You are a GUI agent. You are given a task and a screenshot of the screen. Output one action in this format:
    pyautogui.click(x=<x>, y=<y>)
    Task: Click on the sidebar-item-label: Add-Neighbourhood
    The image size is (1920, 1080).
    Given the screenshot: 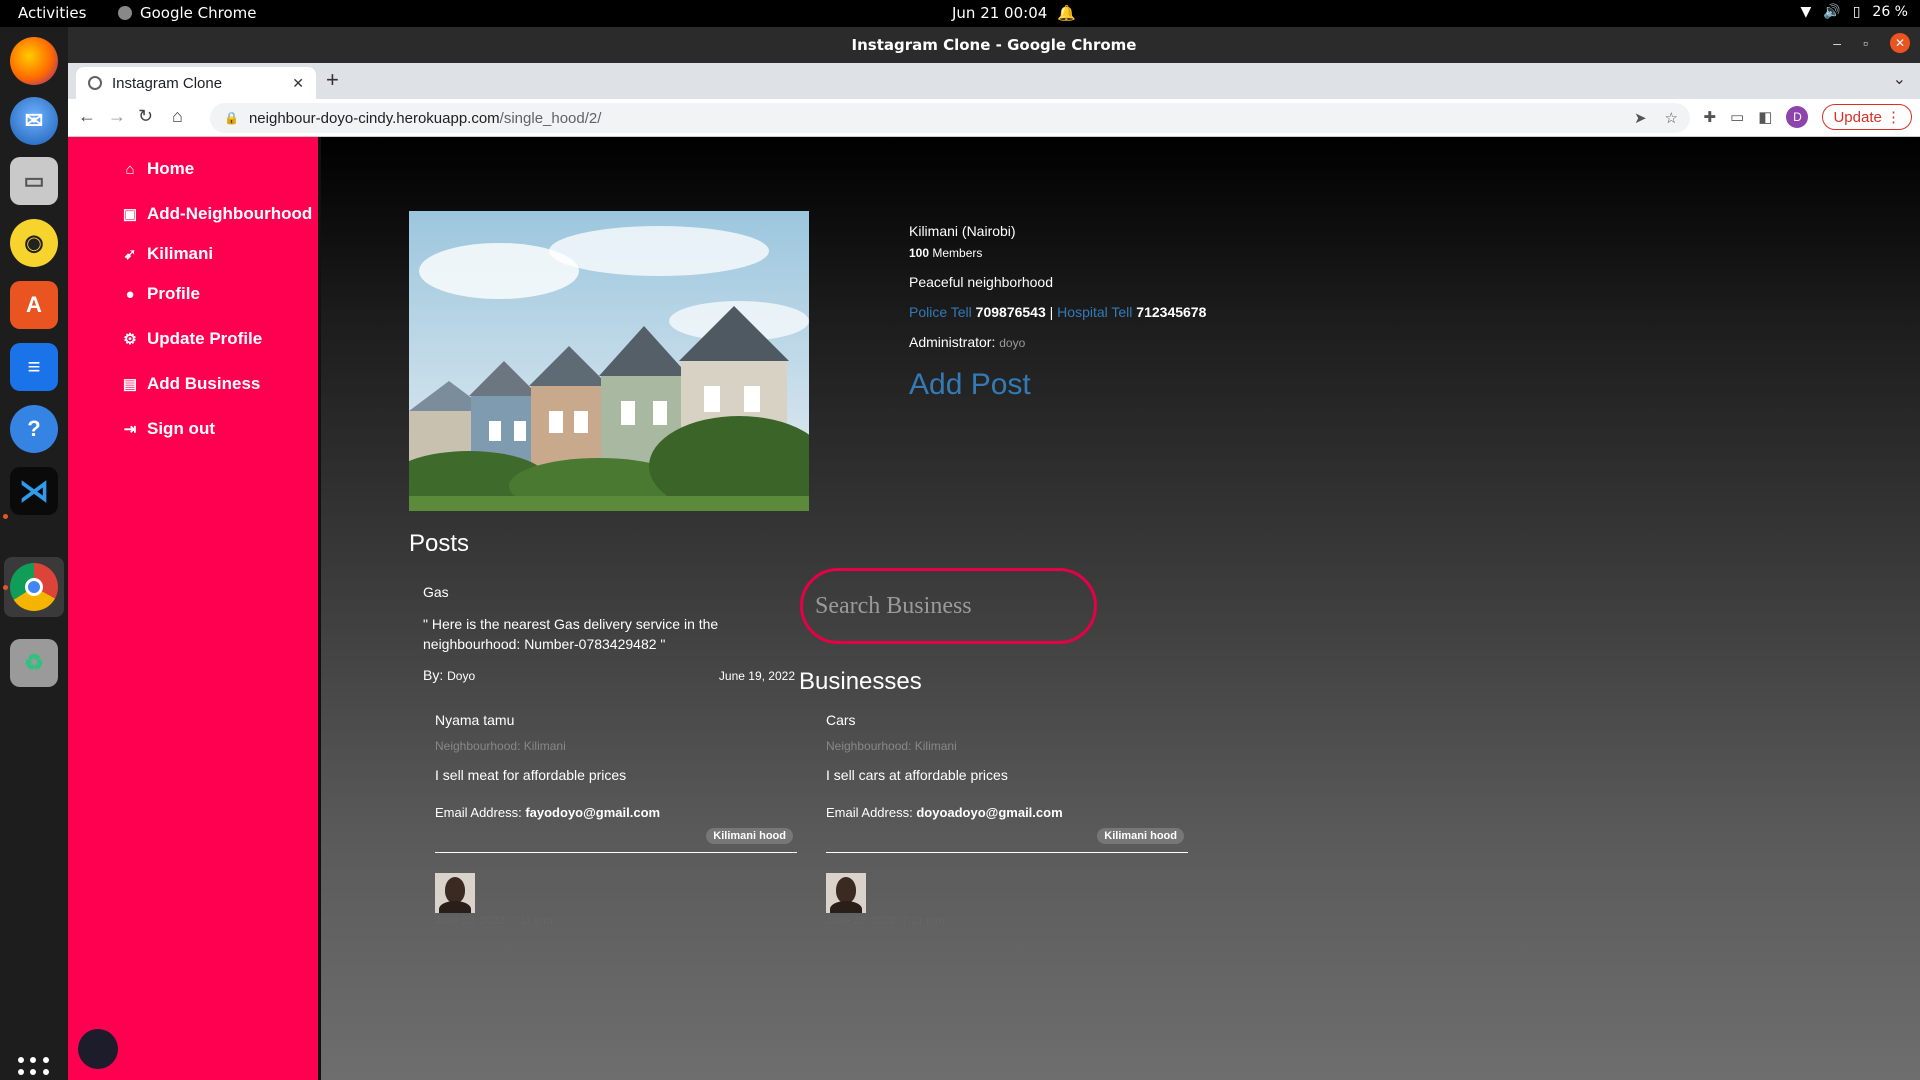 What is the action you would take?
    pyautogui.click(x=230, y=213)
    